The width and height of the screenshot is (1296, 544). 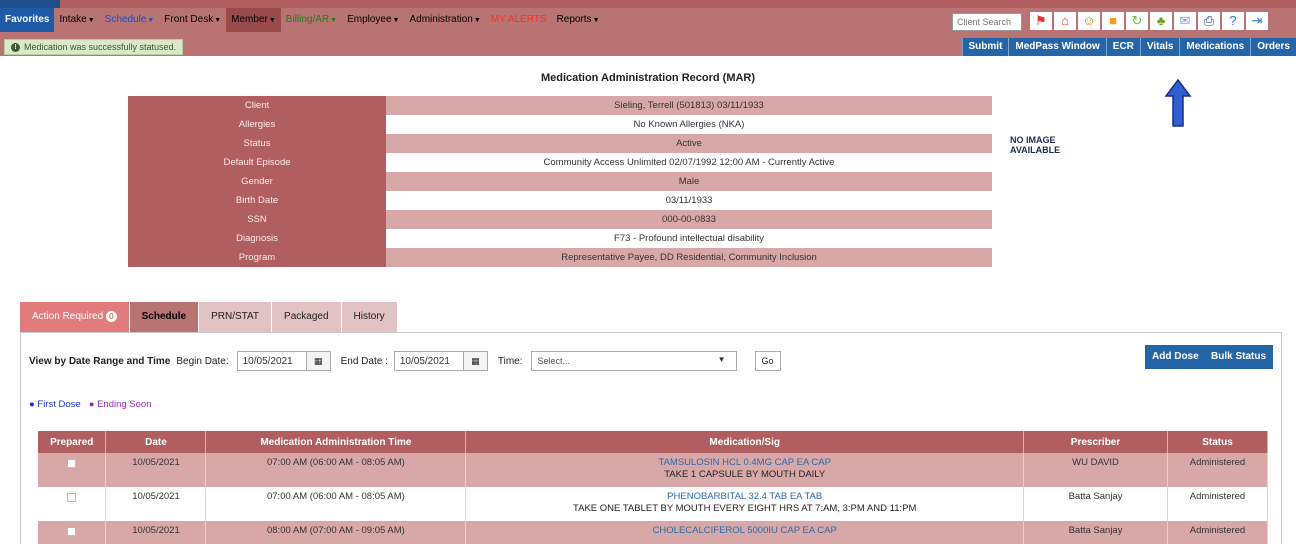 I want to click on medication-cell: CHOLECALCIFEROL 5000IU CAP EA CAP, so click(x=745, y=532).